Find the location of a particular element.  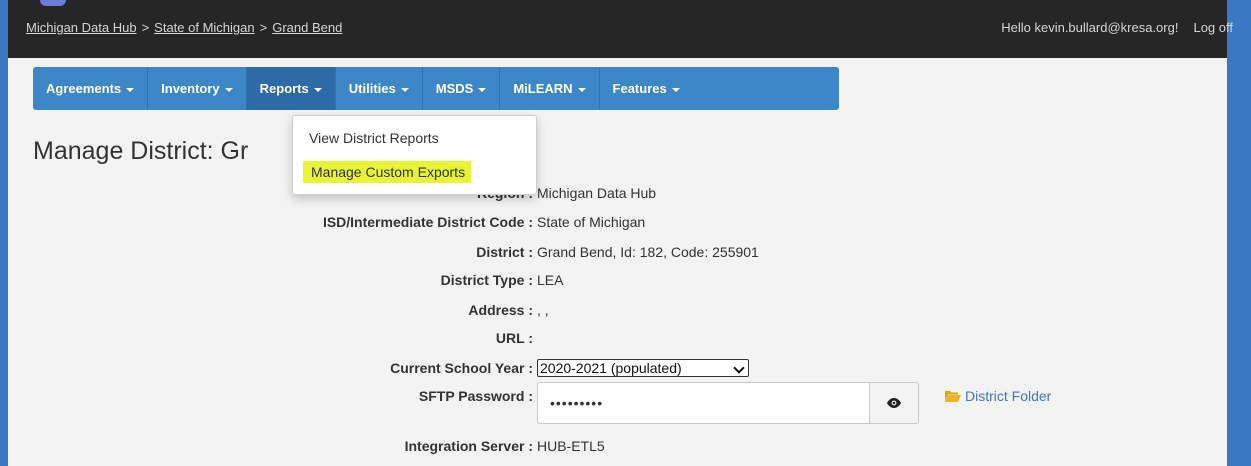

nav-label: Utilities is located at coordinates (372, 88).